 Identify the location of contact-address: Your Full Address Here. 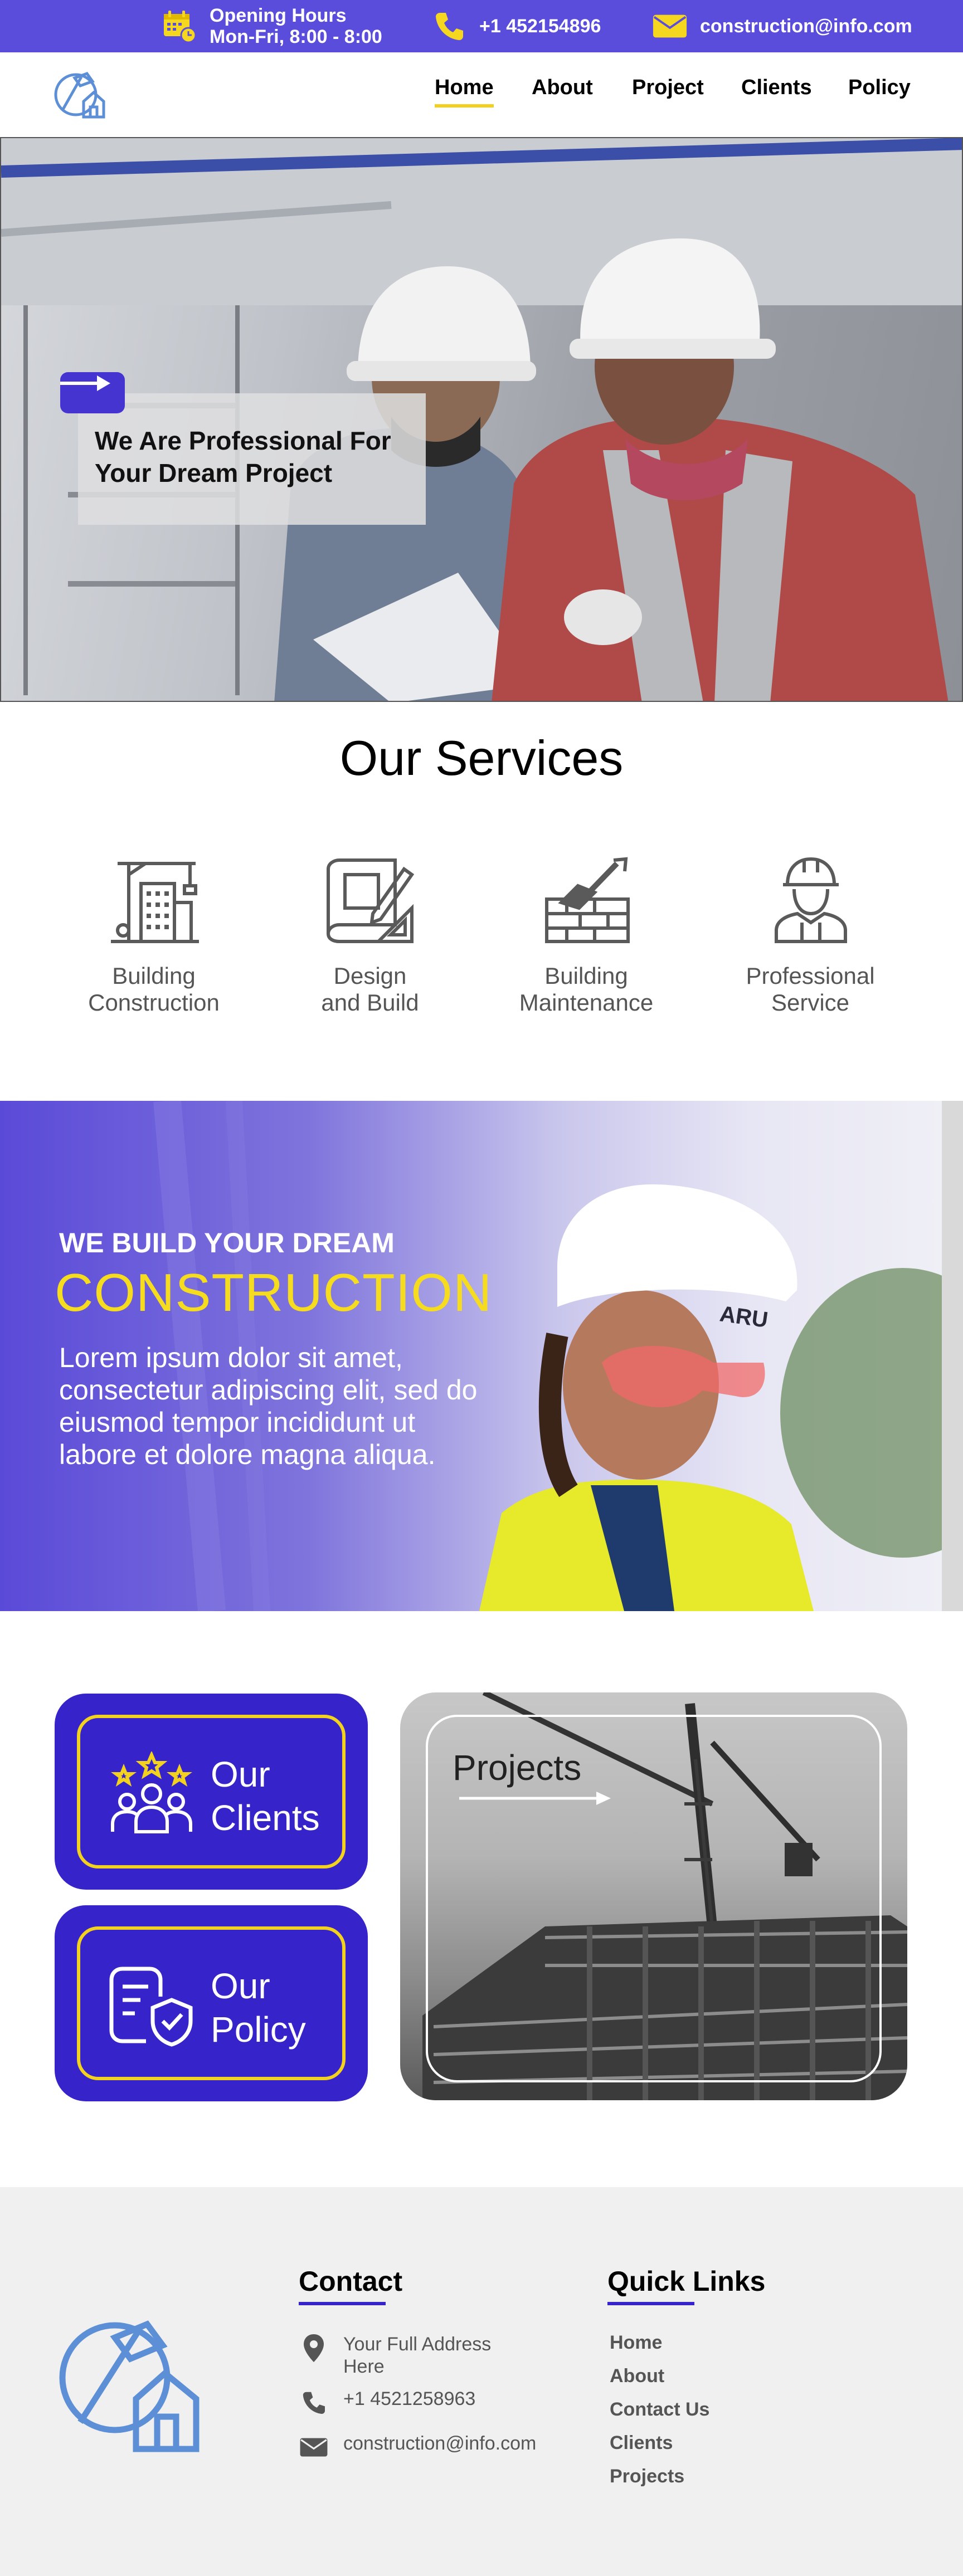
(395, 2355).